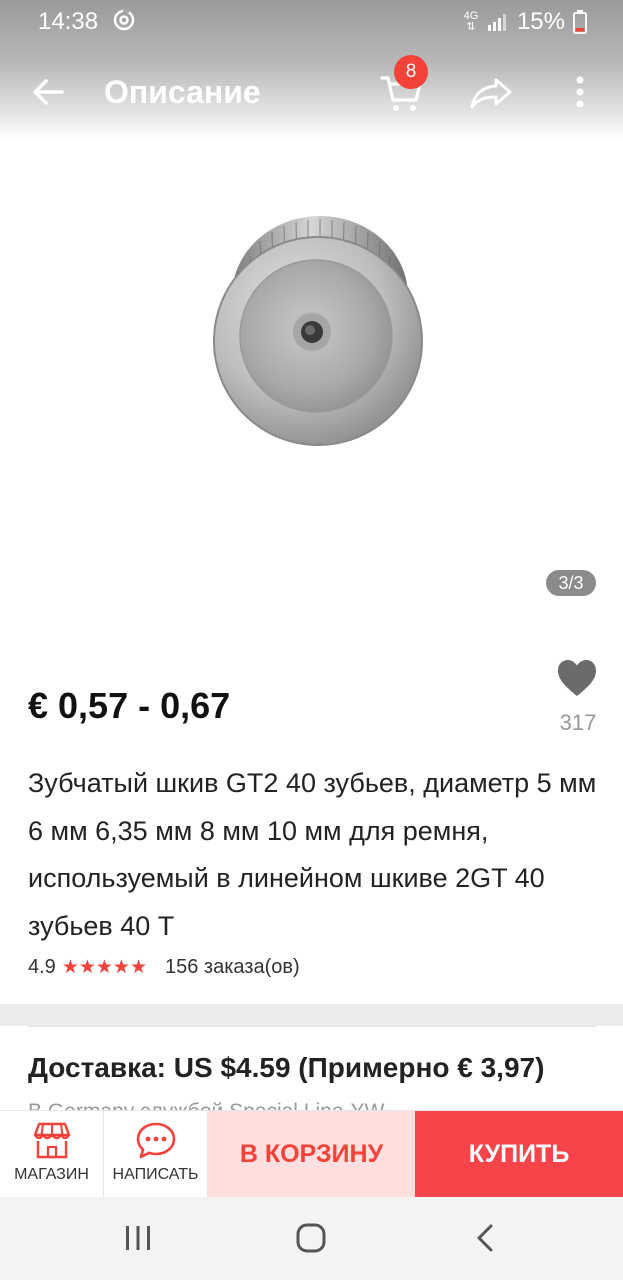 The image size is (623, 1280). I want to click on rating-stars: ★★★★★, so click(104, 967).